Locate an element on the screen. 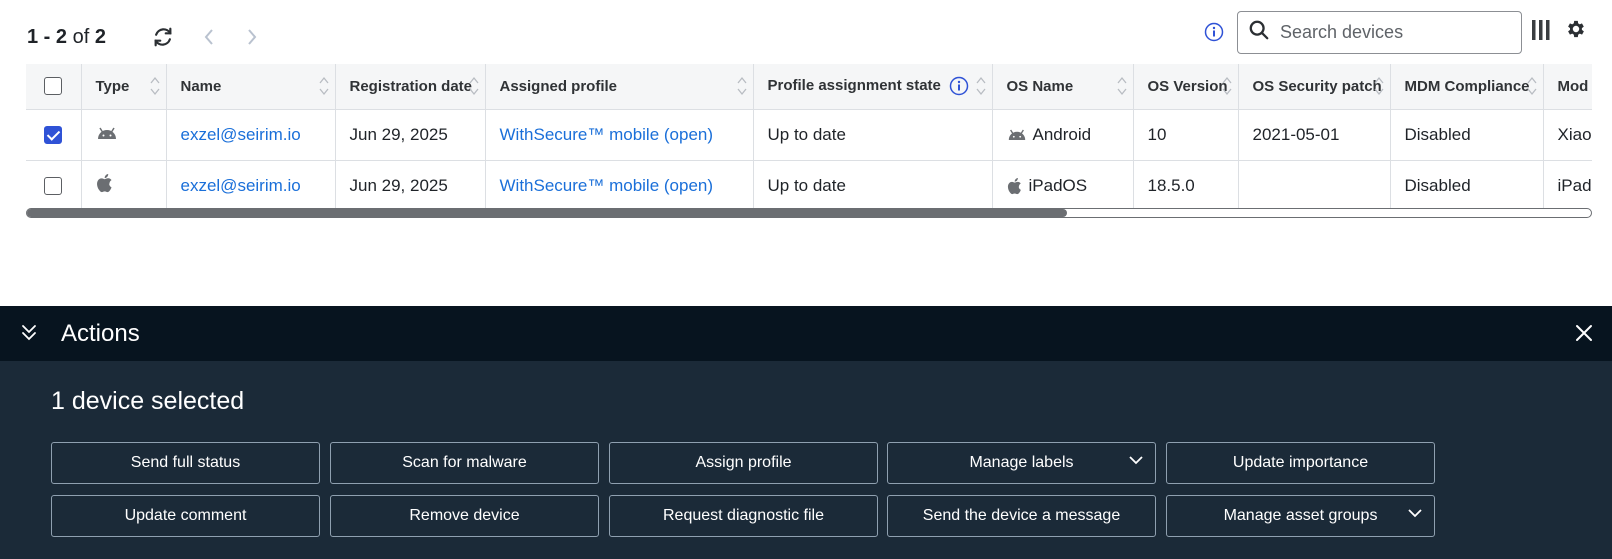 The width and height of the screenshot is (1612, 559). scrollbar-thumb is located at coordinates (547, 213).